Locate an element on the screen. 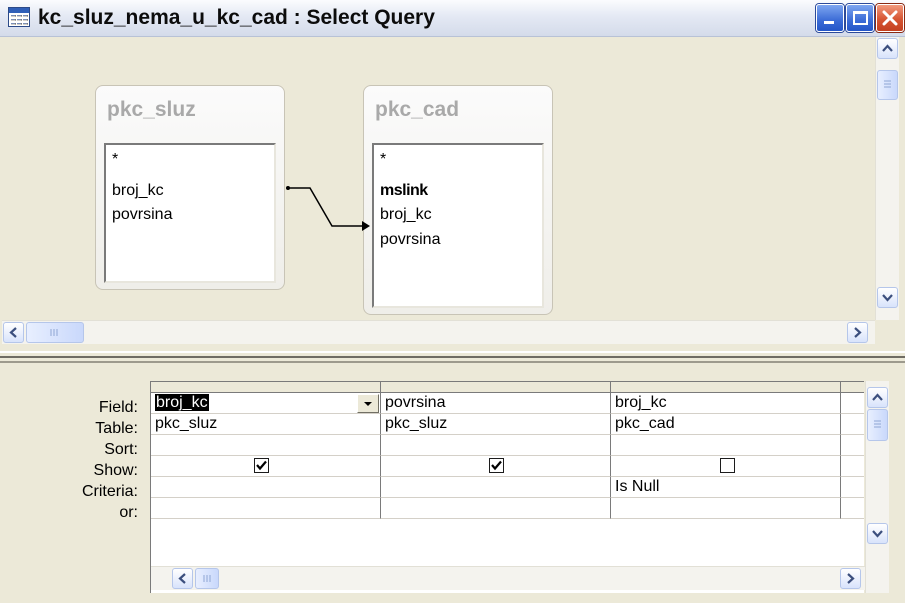 The width and height of the screenshot is (905, 603). field-item-mslink: mslink is located at coordinates (404, 191).